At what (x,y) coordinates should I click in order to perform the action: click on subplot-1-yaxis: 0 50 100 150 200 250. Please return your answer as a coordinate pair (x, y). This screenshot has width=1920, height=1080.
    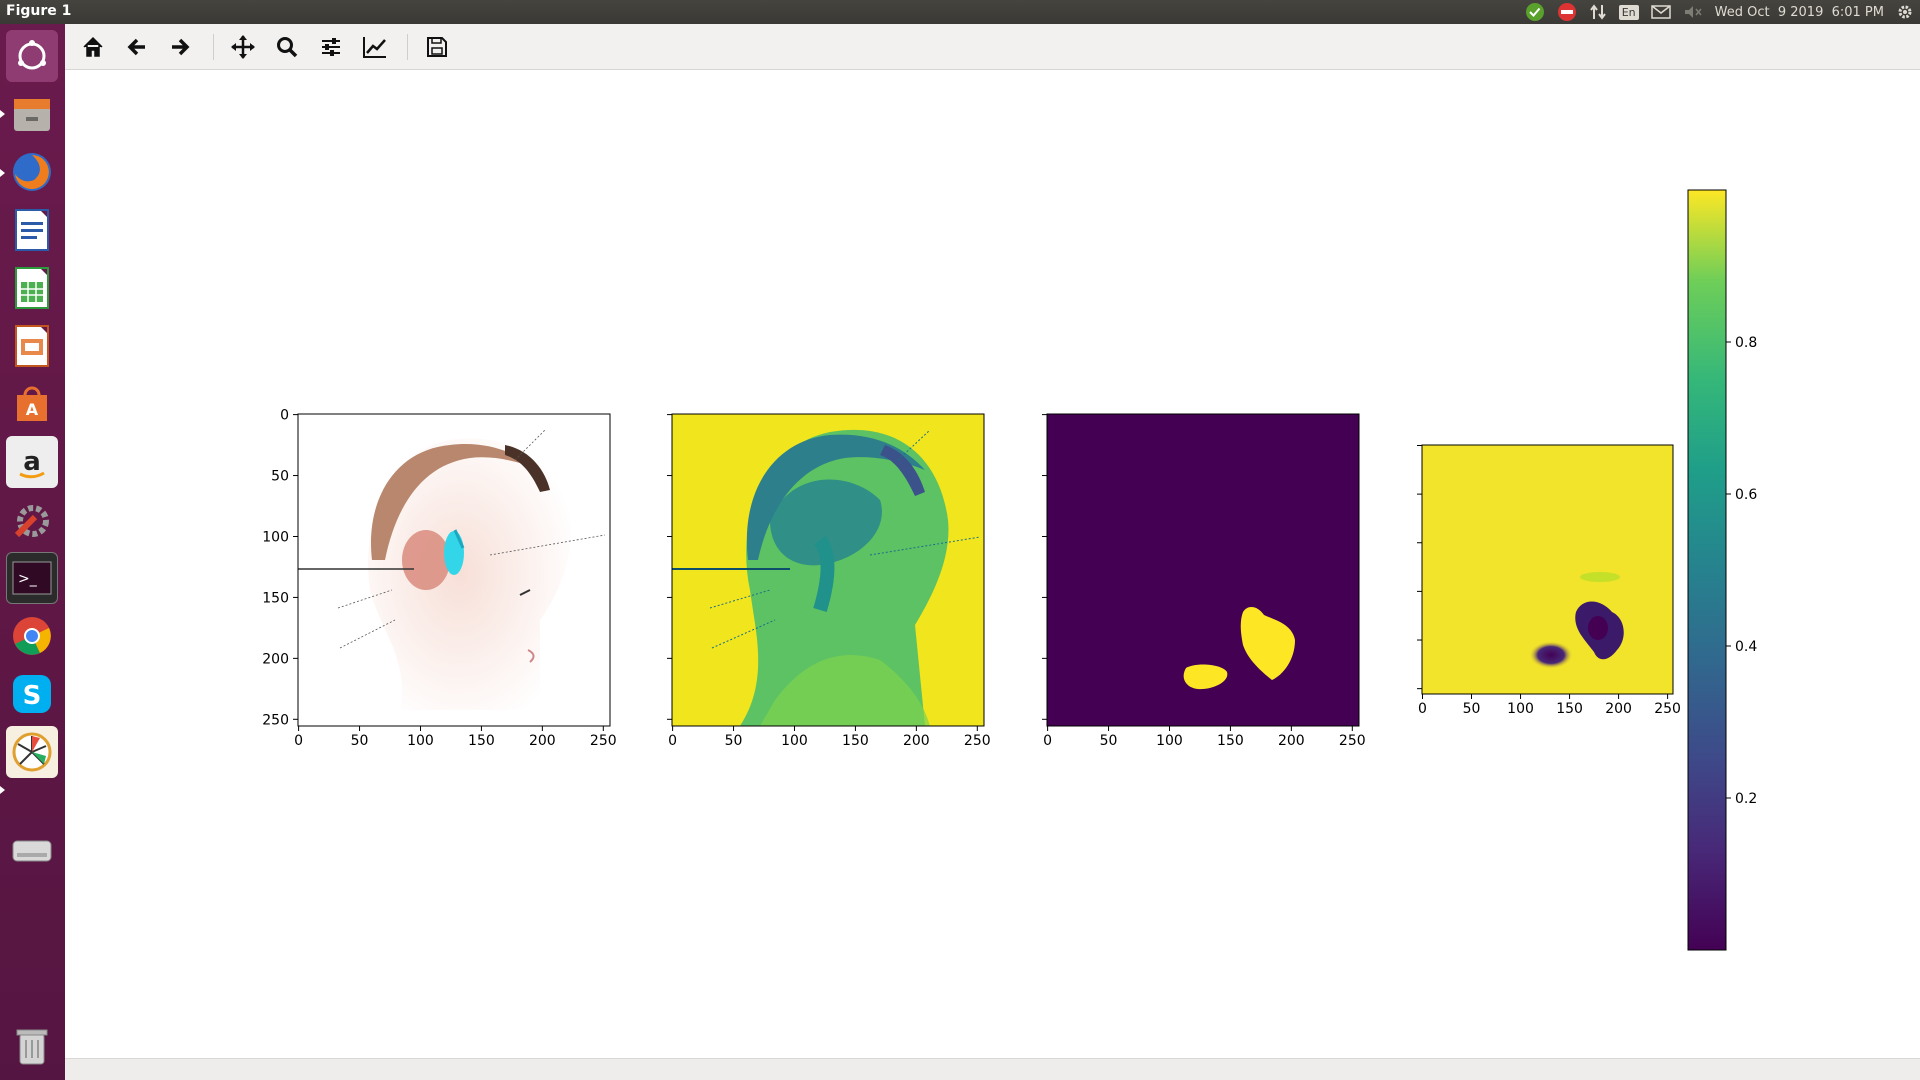
    Looking at the image, I should click on (280, 568).